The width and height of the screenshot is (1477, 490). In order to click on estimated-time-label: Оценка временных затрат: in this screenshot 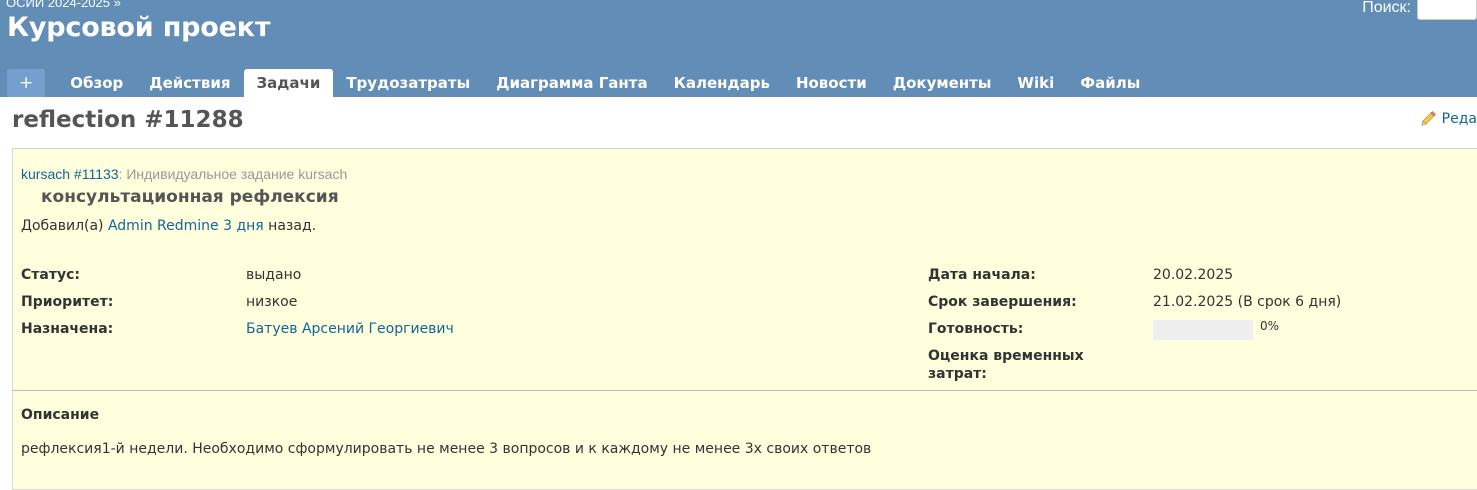, I will do `click(1006, 365)`.